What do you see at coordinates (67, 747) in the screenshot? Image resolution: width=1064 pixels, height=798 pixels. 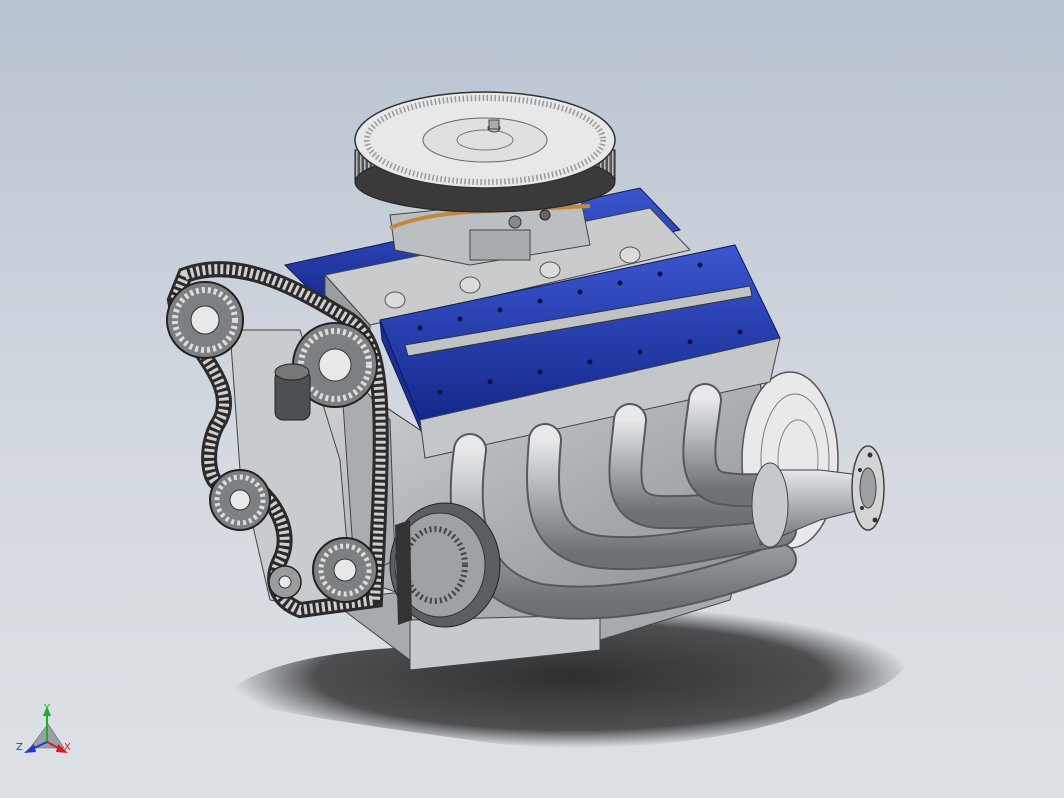 I see `triad-x-label: X` at bounding box center [67, 747].